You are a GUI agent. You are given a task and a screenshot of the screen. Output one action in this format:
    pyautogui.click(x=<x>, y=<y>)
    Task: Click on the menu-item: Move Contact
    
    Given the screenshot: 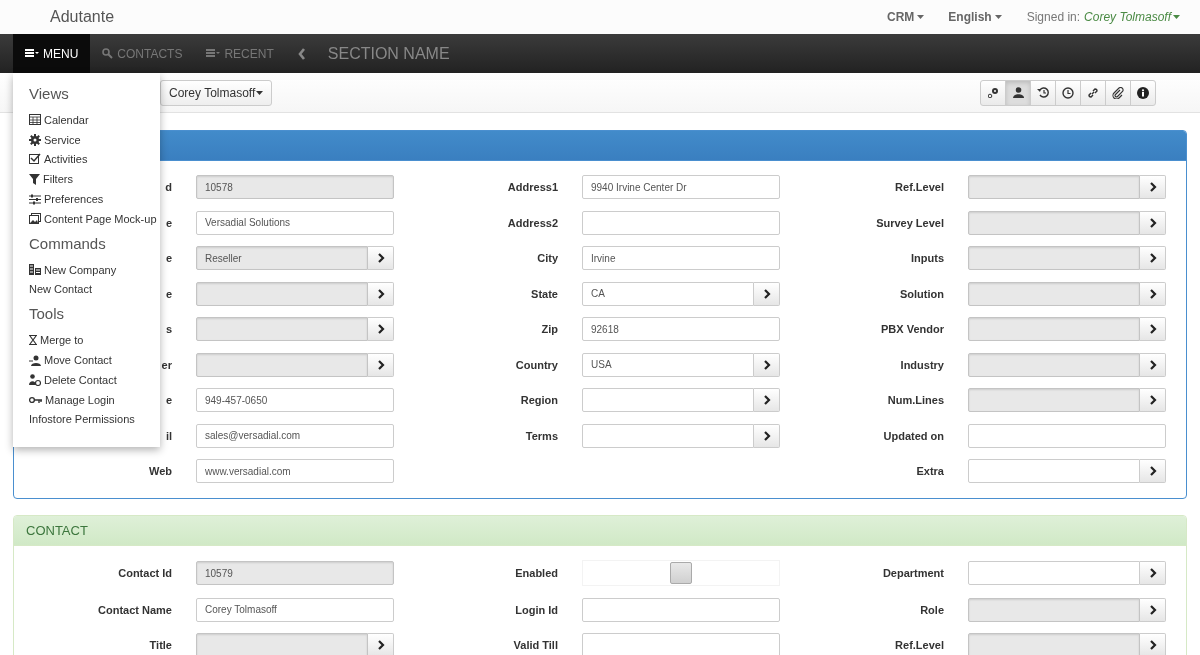 What is the action you would take?
    pyautogui.click(x=94, y=360)
    